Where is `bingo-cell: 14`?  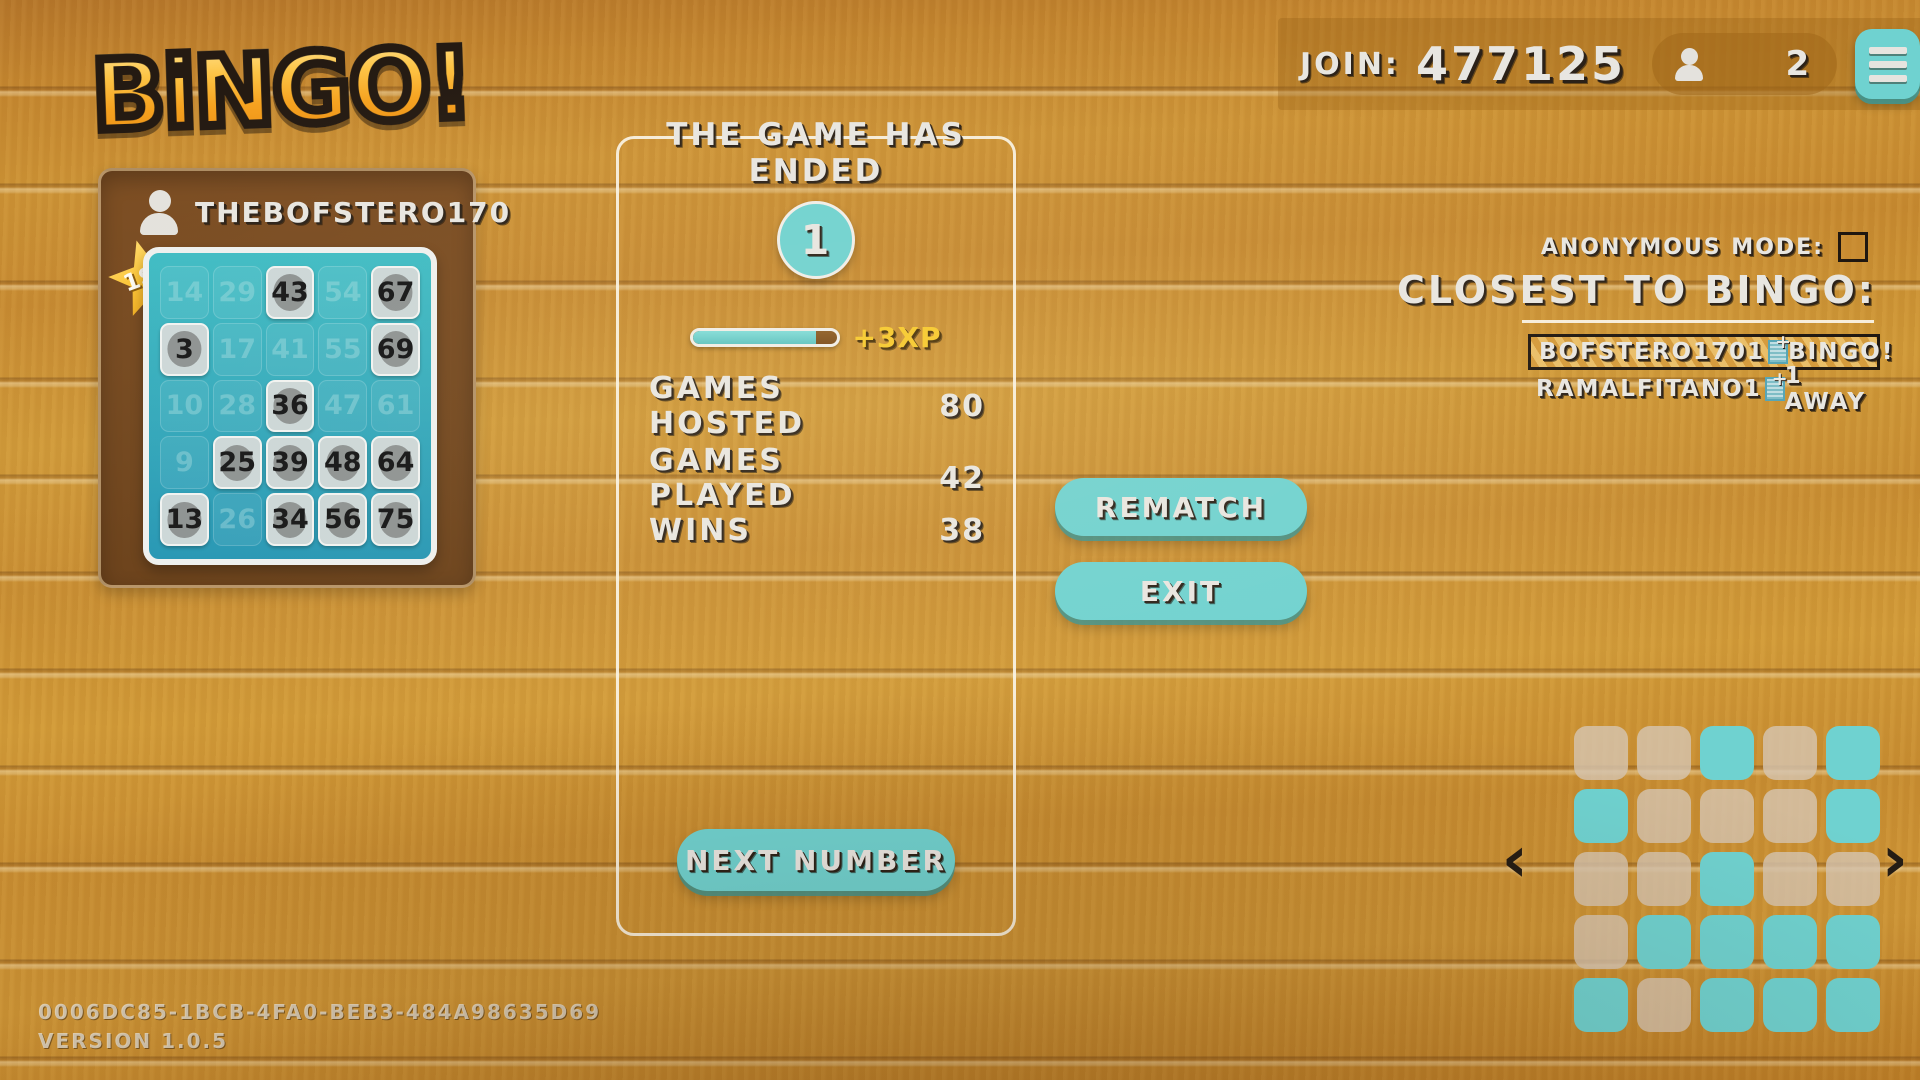 bingo-cell: 14 is located at coordinates (184, 292).